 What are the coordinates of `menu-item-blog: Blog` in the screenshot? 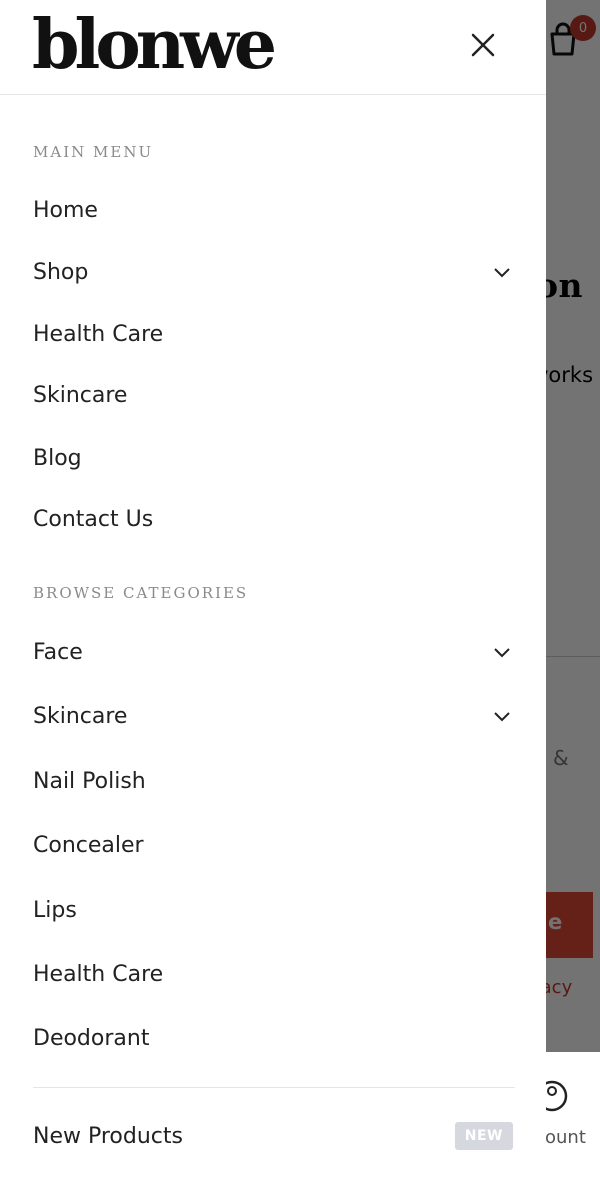 It's located at (273, 458).